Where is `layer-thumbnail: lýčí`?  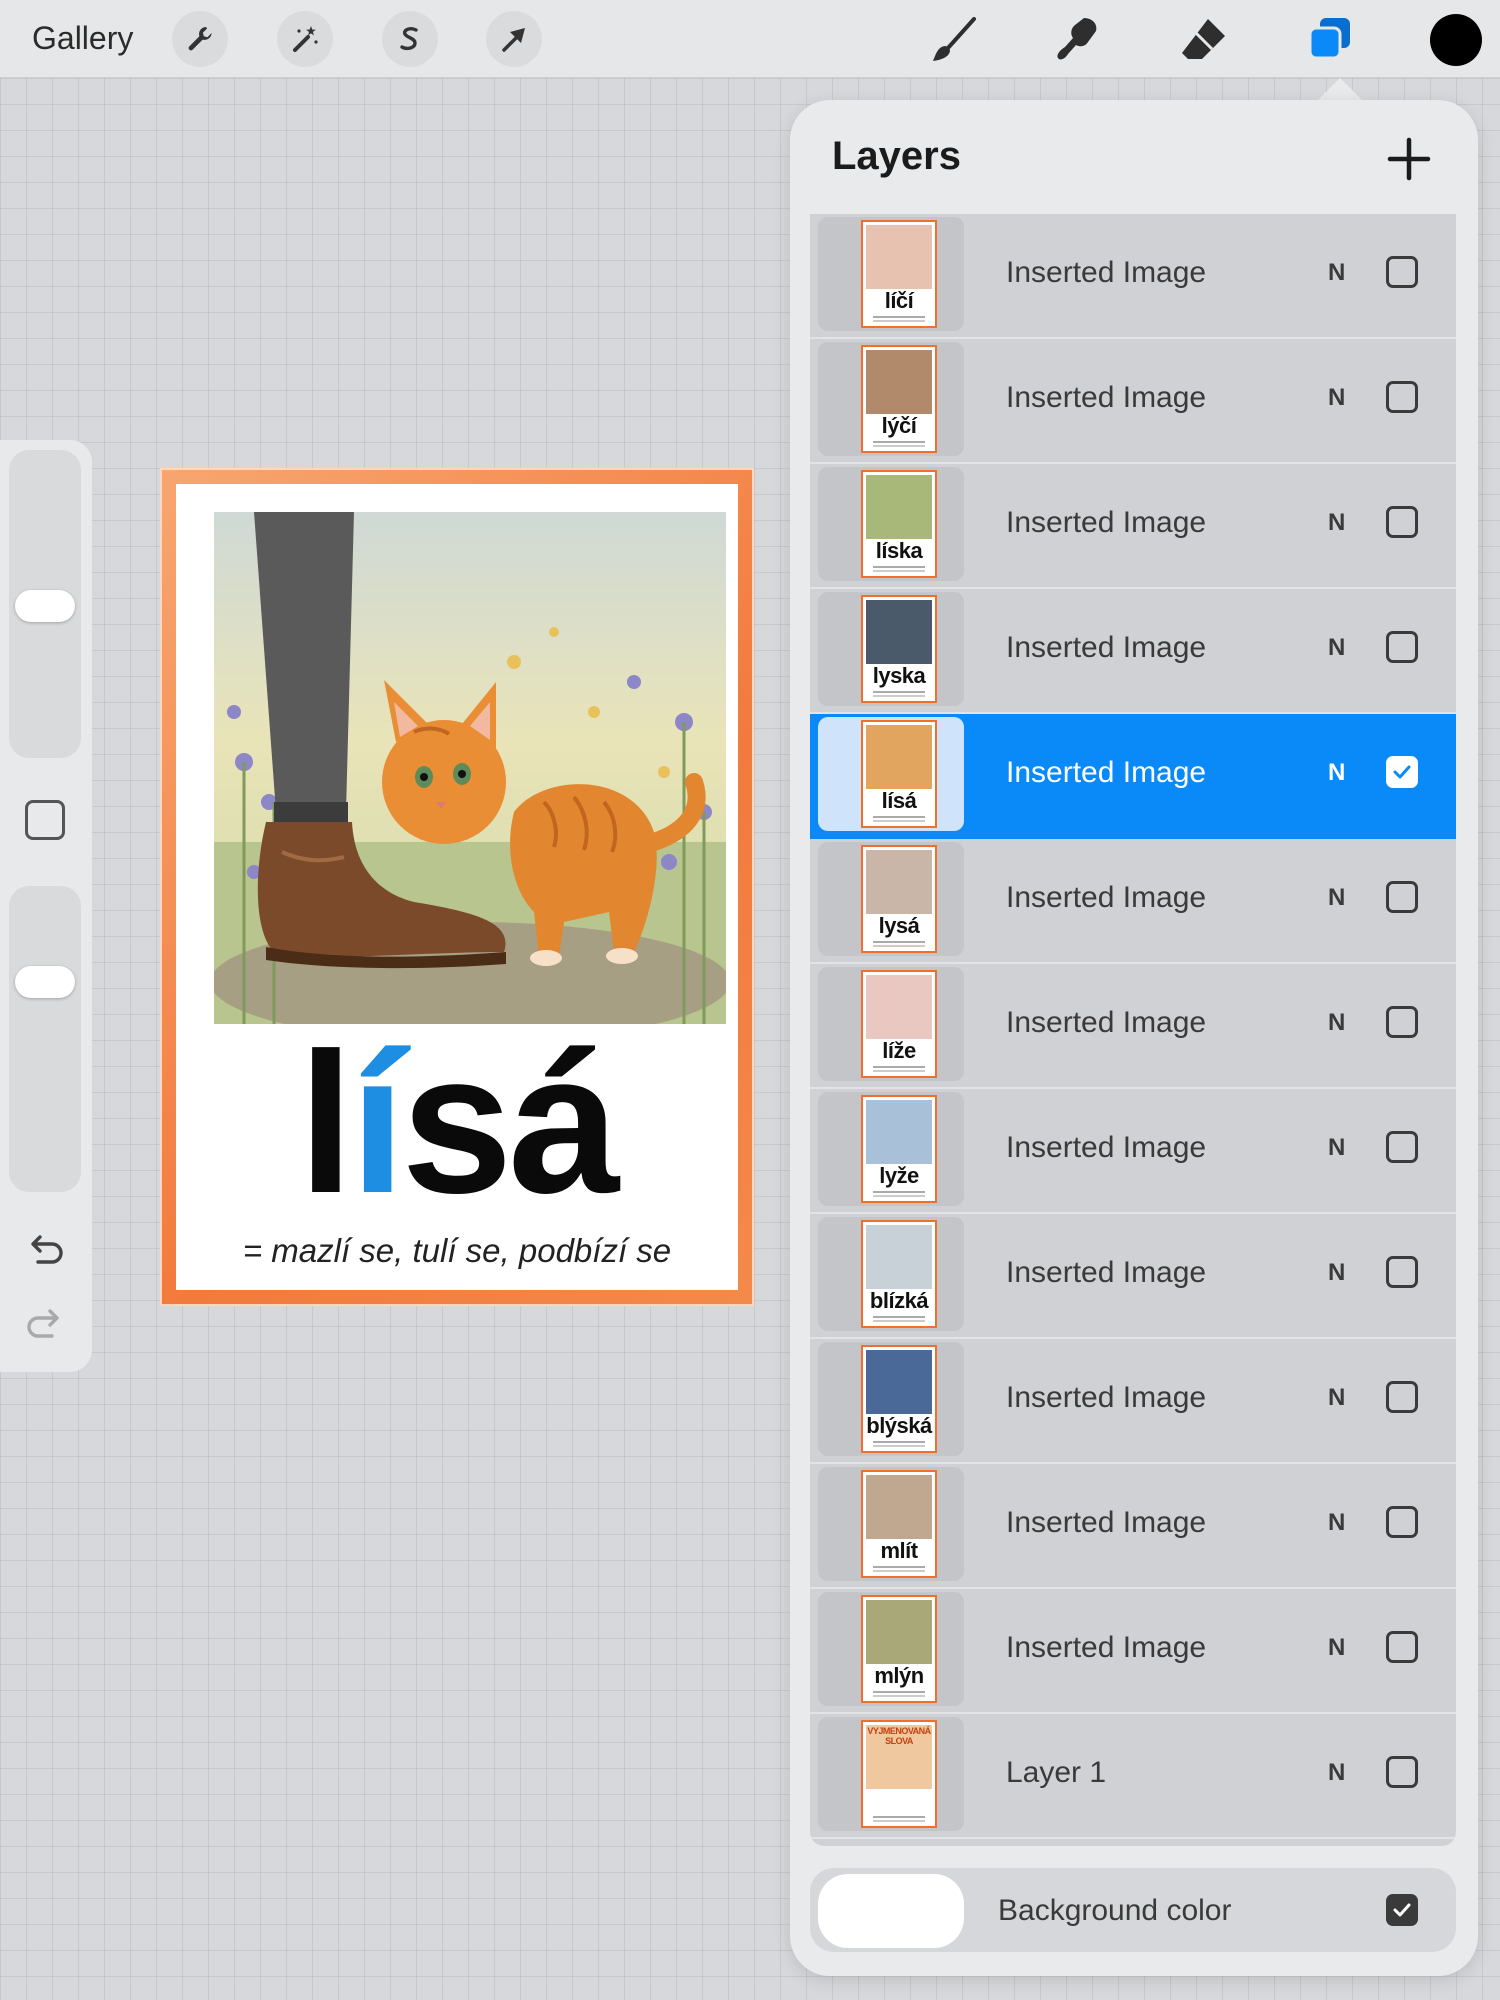
layer-thumbnail: lýčí is located at coordinates (899, 399).